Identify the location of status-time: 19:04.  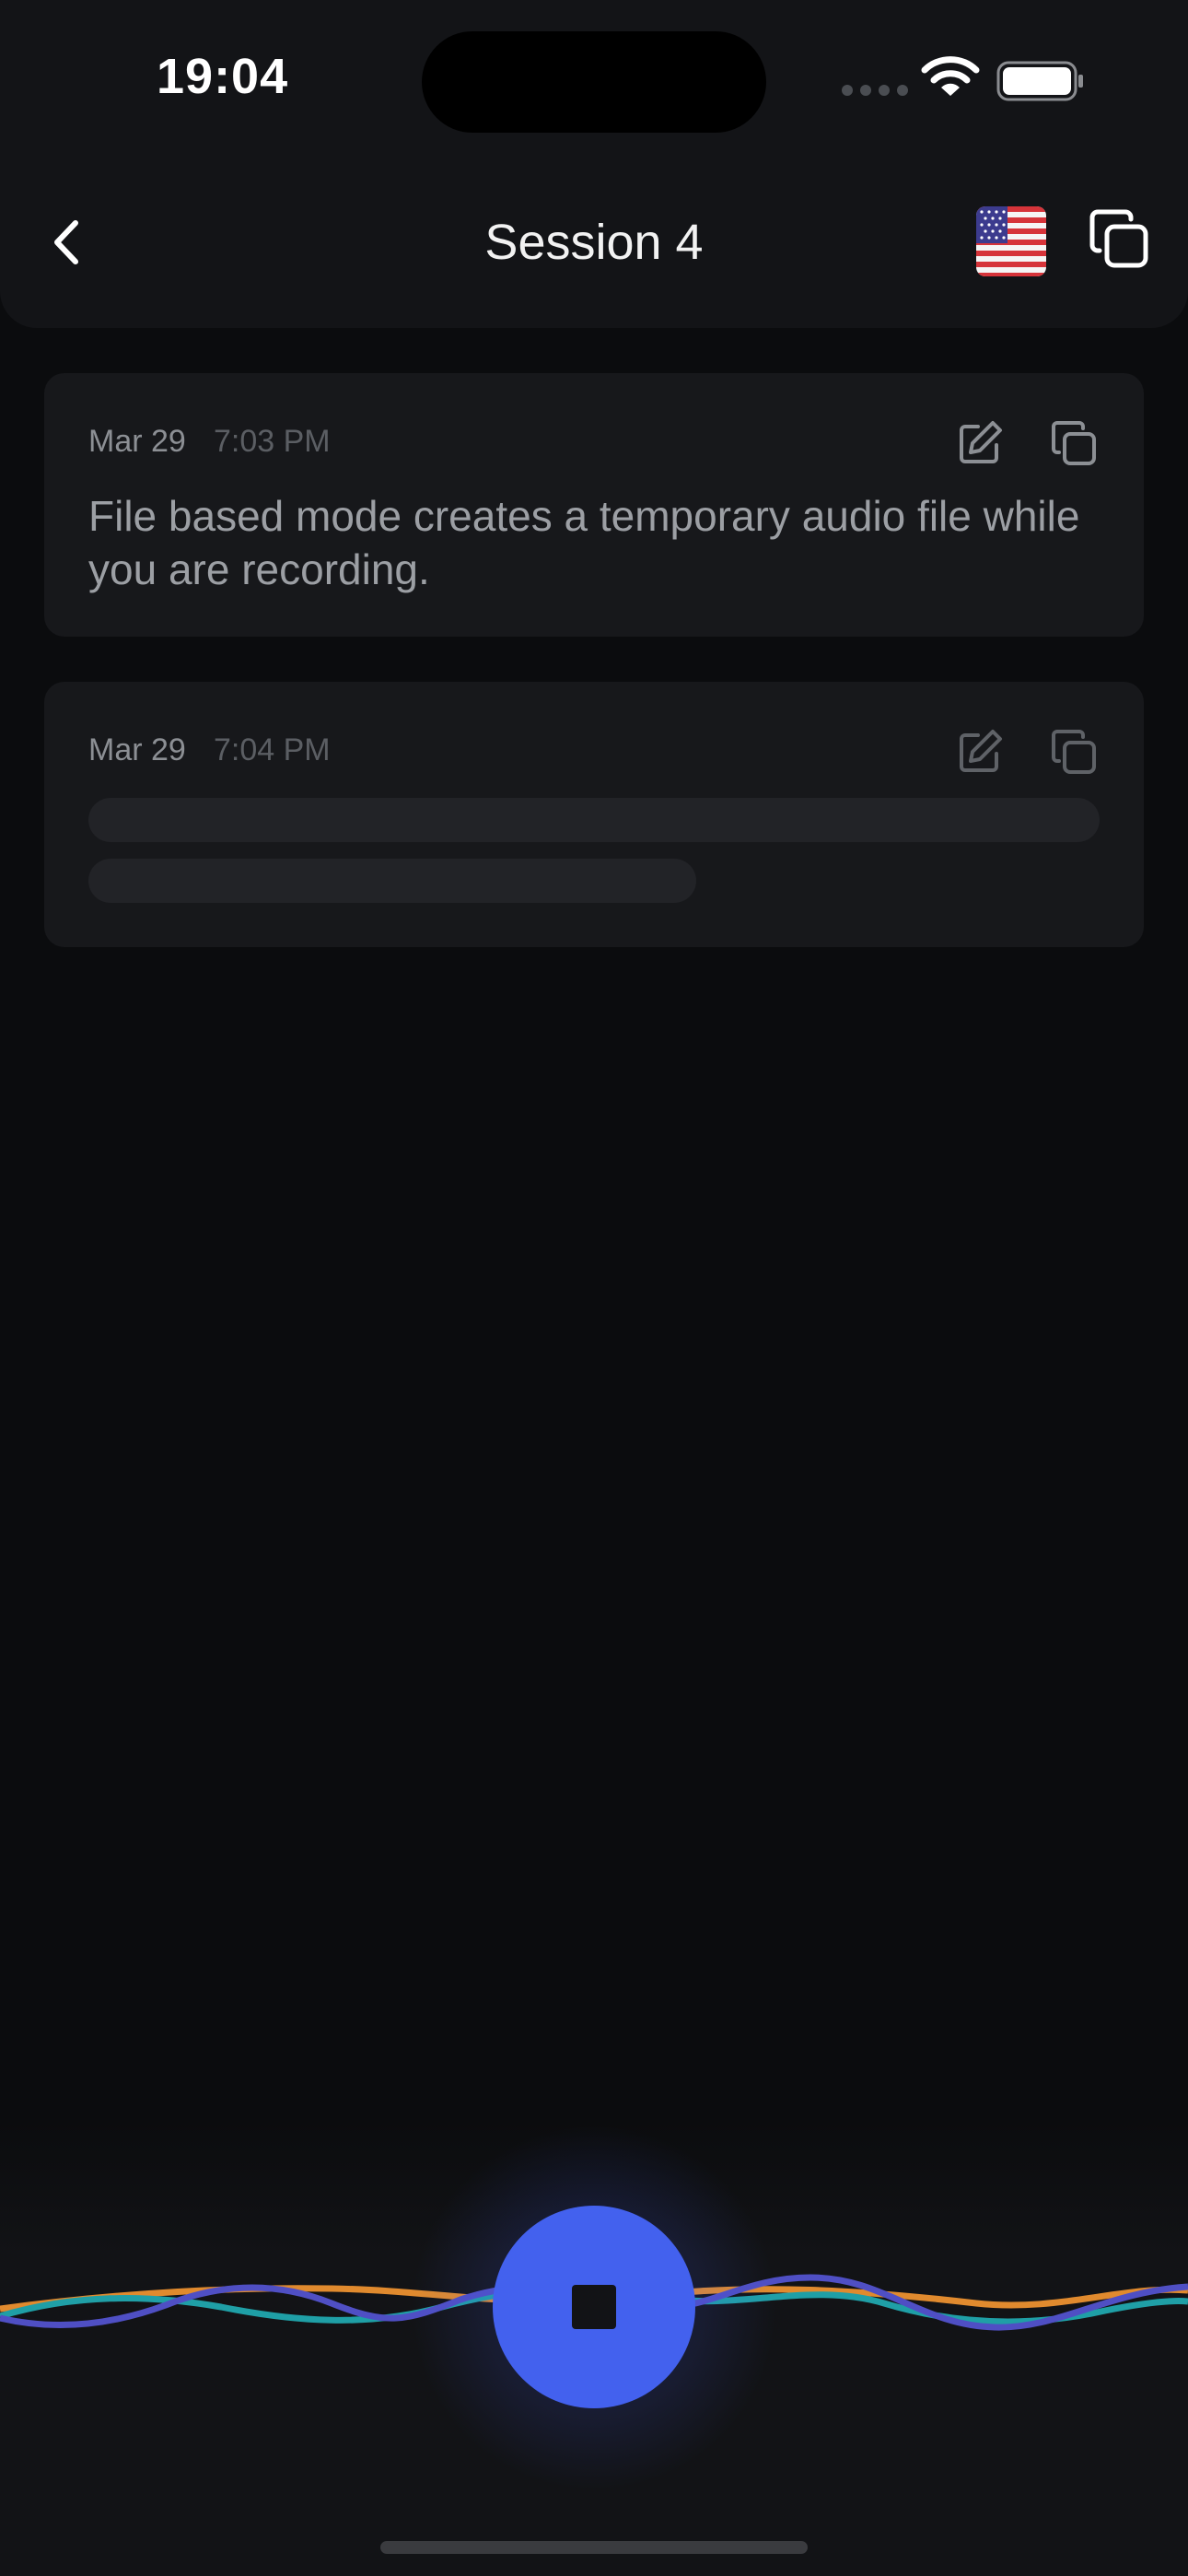
(223, 76).